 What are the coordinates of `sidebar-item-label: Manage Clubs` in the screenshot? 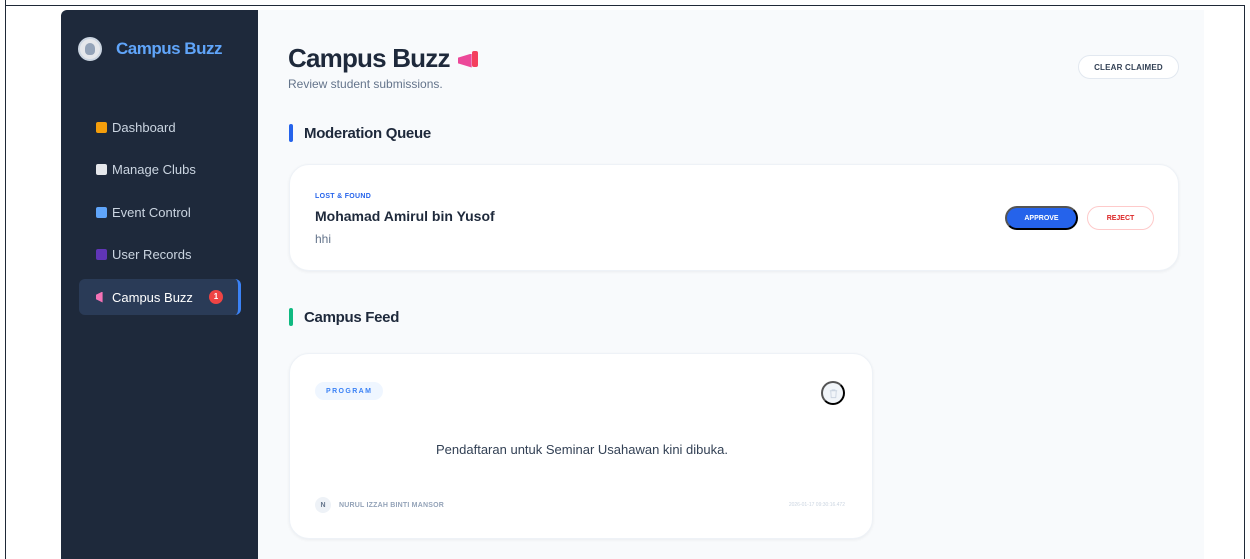 It's located at (154, 169).